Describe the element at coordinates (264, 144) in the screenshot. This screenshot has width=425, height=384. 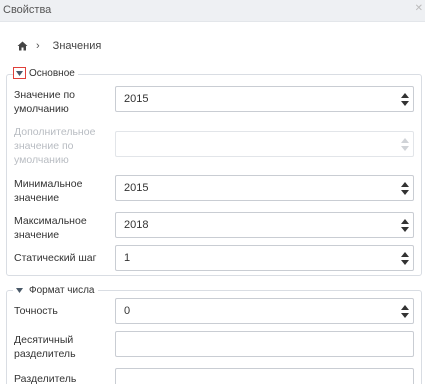
I see `additional-default-input` at that location.